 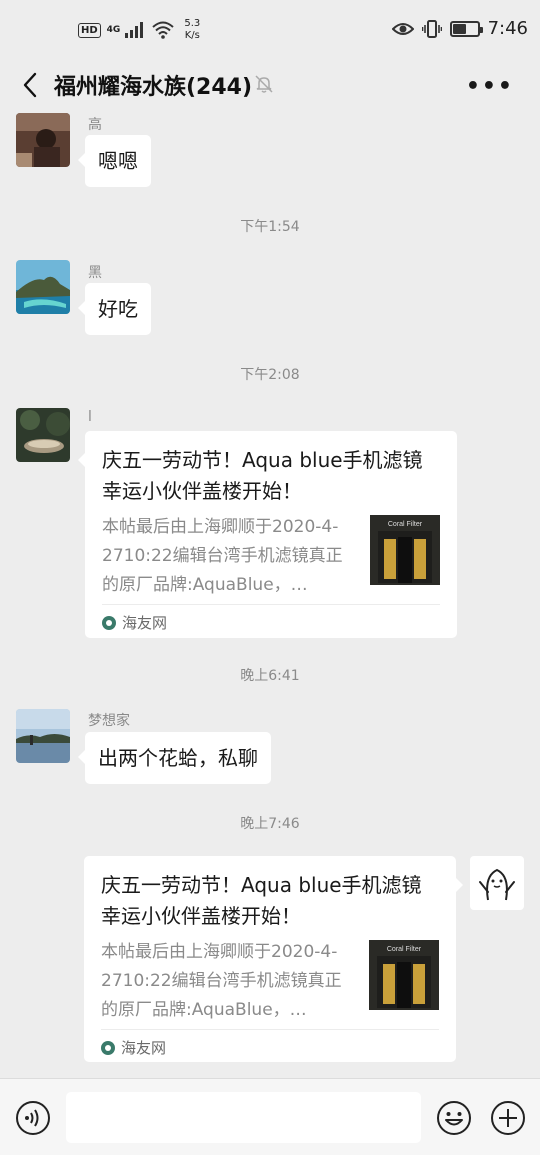 I want to click on voice-icon, so click(x=33, y=1118).